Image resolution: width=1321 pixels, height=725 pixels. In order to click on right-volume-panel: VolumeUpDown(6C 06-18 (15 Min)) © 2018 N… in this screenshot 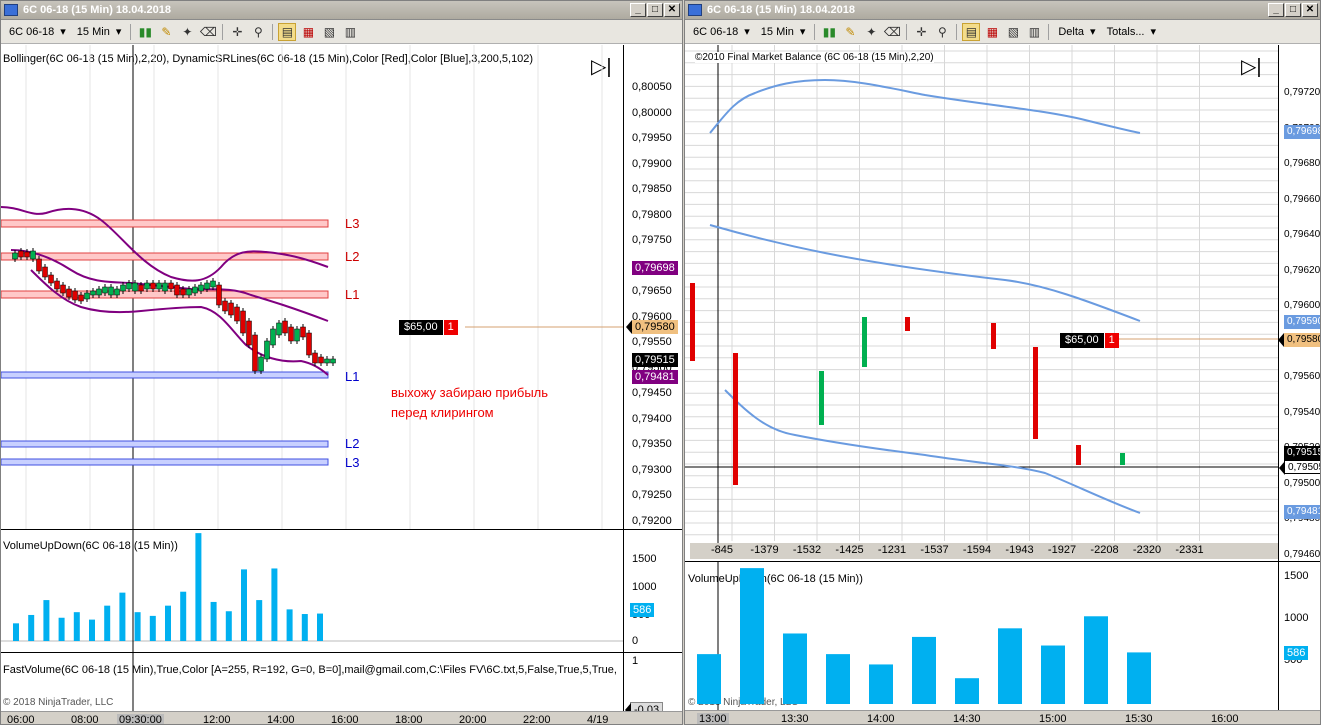, I will do `click(981, 636)`.